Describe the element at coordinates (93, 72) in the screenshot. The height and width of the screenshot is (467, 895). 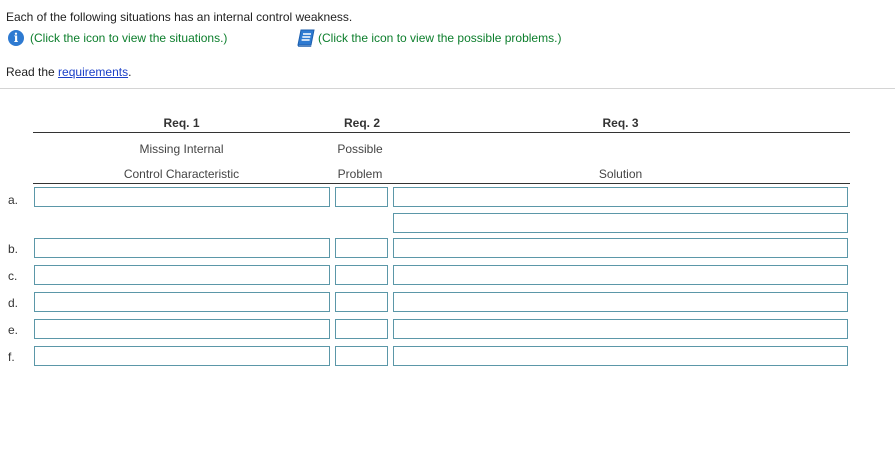
I see `requirements-link: requirements` at that location.